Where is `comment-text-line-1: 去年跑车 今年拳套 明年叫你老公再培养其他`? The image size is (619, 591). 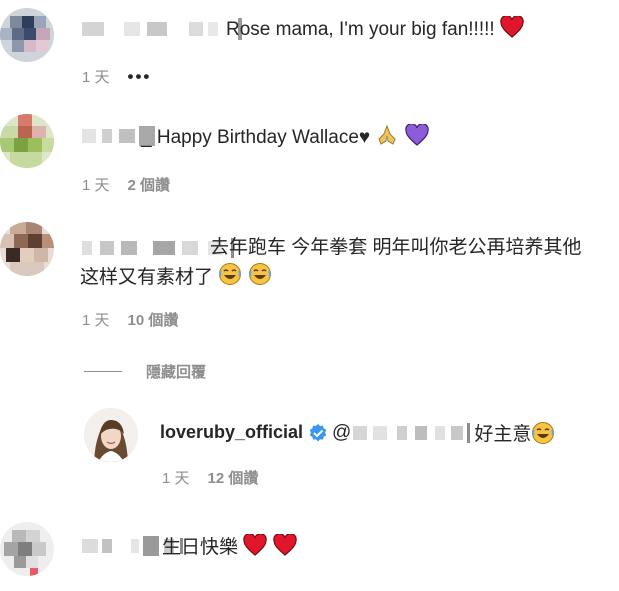 comment-text-line-1: 去年跑车 今年拳套 明年叫你老公再培养其他 is located at coordinates (396, 247).